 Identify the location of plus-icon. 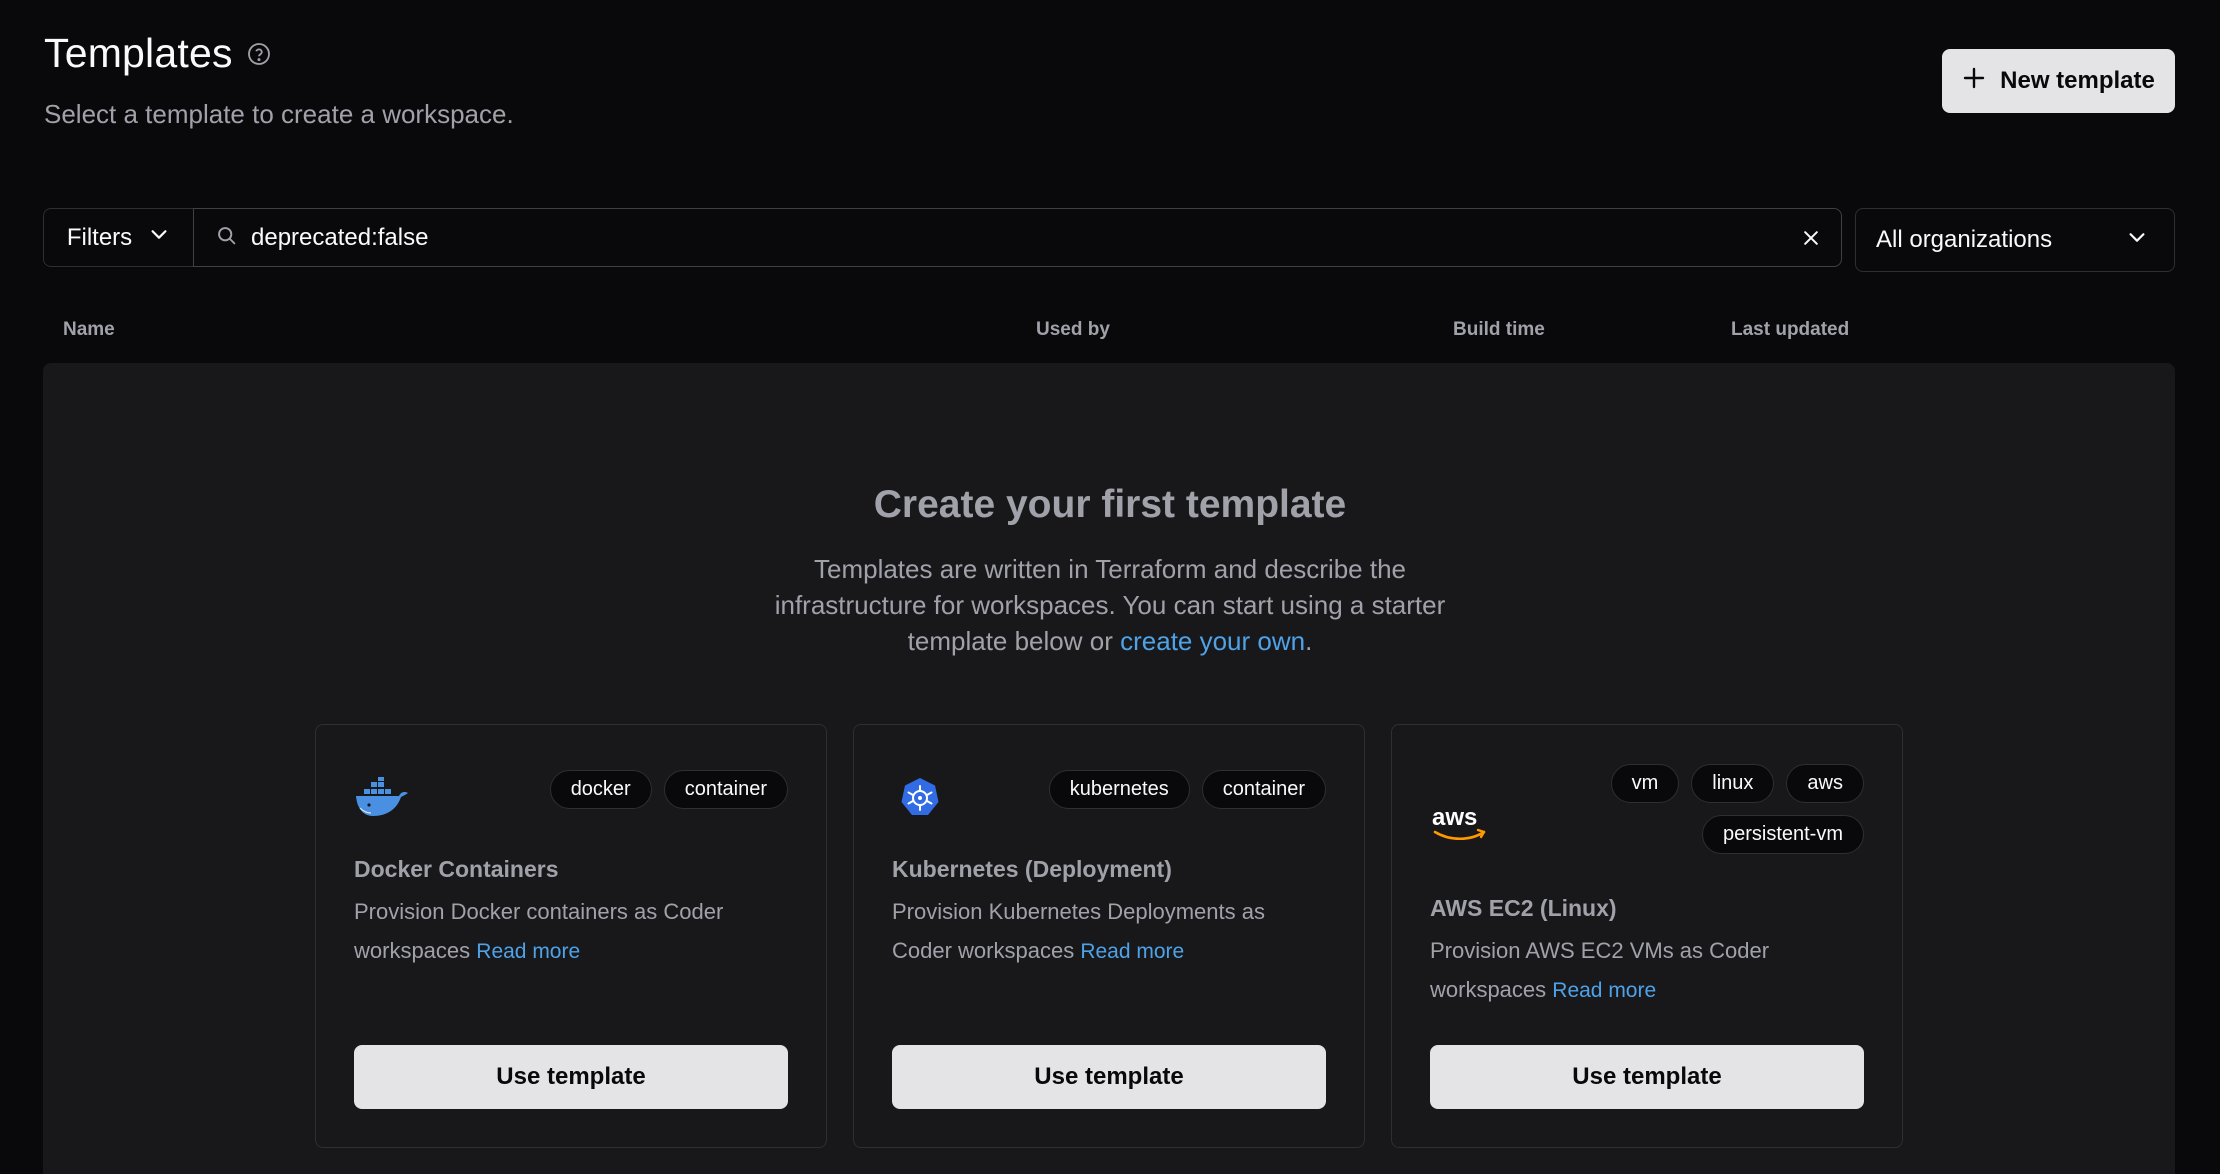
(1974, 81).